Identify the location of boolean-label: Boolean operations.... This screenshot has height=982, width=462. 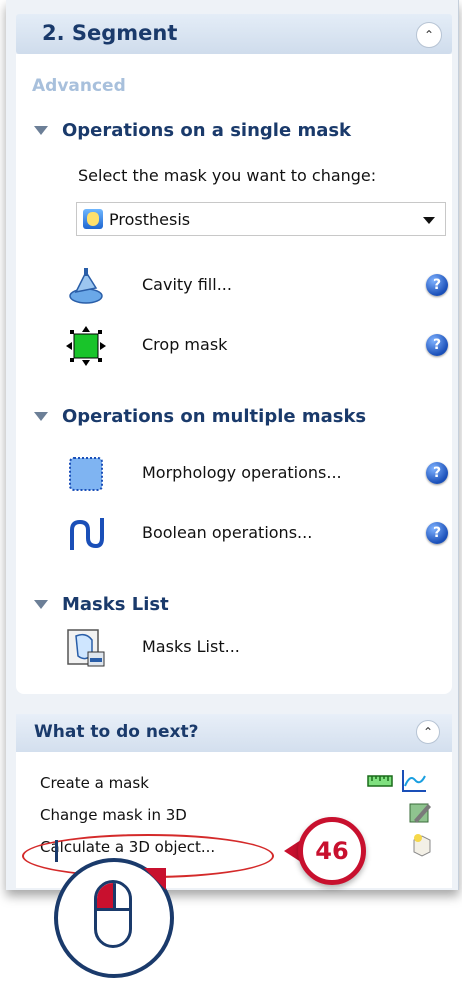
(227, 532).